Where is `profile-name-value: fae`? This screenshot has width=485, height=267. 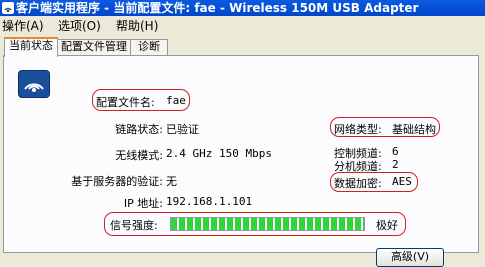 profile-name-value: fae is located at coordinates (176, 100).